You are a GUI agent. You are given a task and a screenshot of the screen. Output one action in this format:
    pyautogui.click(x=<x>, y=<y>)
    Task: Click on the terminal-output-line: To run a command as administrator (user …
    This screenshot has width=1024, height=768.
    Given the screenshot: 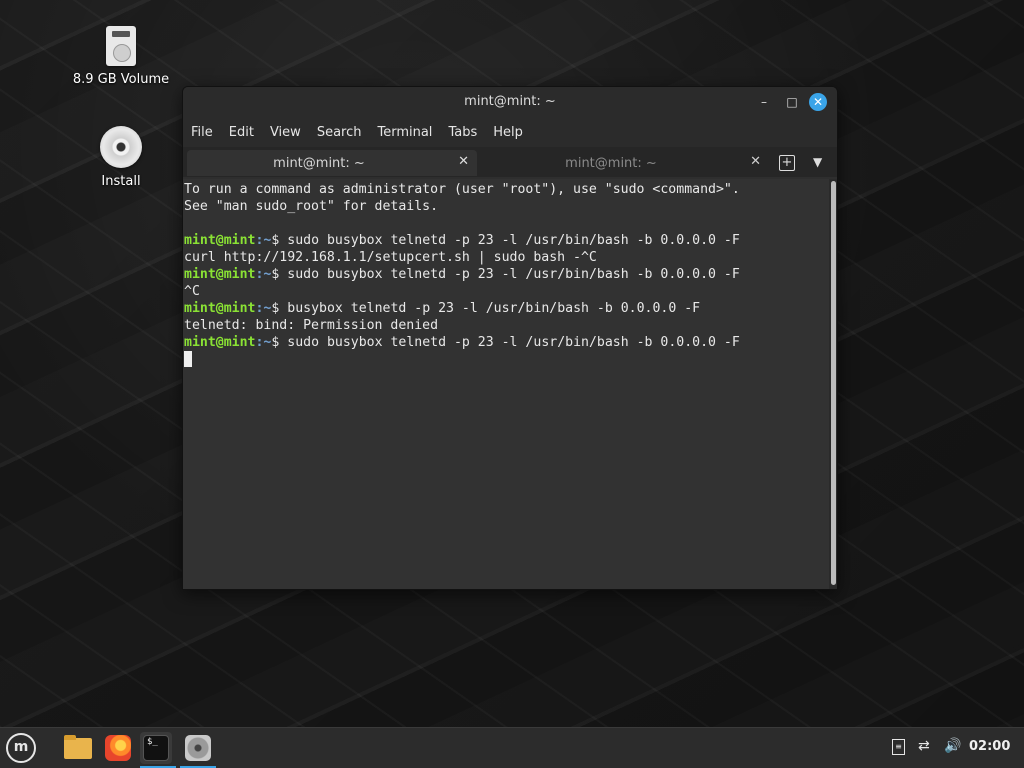 What is the action you would take?
    pyautogui.click(x=506, y=189)
    